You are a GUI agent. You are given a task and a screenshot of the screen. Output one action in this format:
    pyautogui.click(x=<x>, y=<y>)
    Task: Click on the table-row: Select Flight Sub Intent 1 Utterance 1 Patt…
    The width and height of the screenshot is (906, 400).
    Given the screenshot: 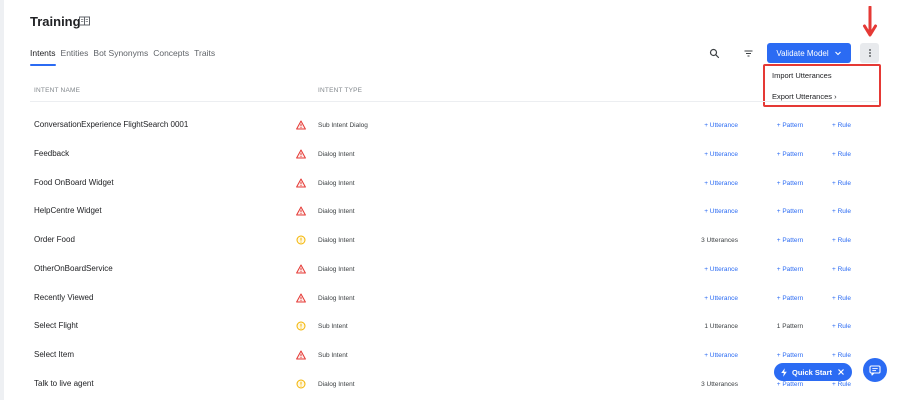 What is the action you would take?
    pyautogui.click(x=453, y=335)
    